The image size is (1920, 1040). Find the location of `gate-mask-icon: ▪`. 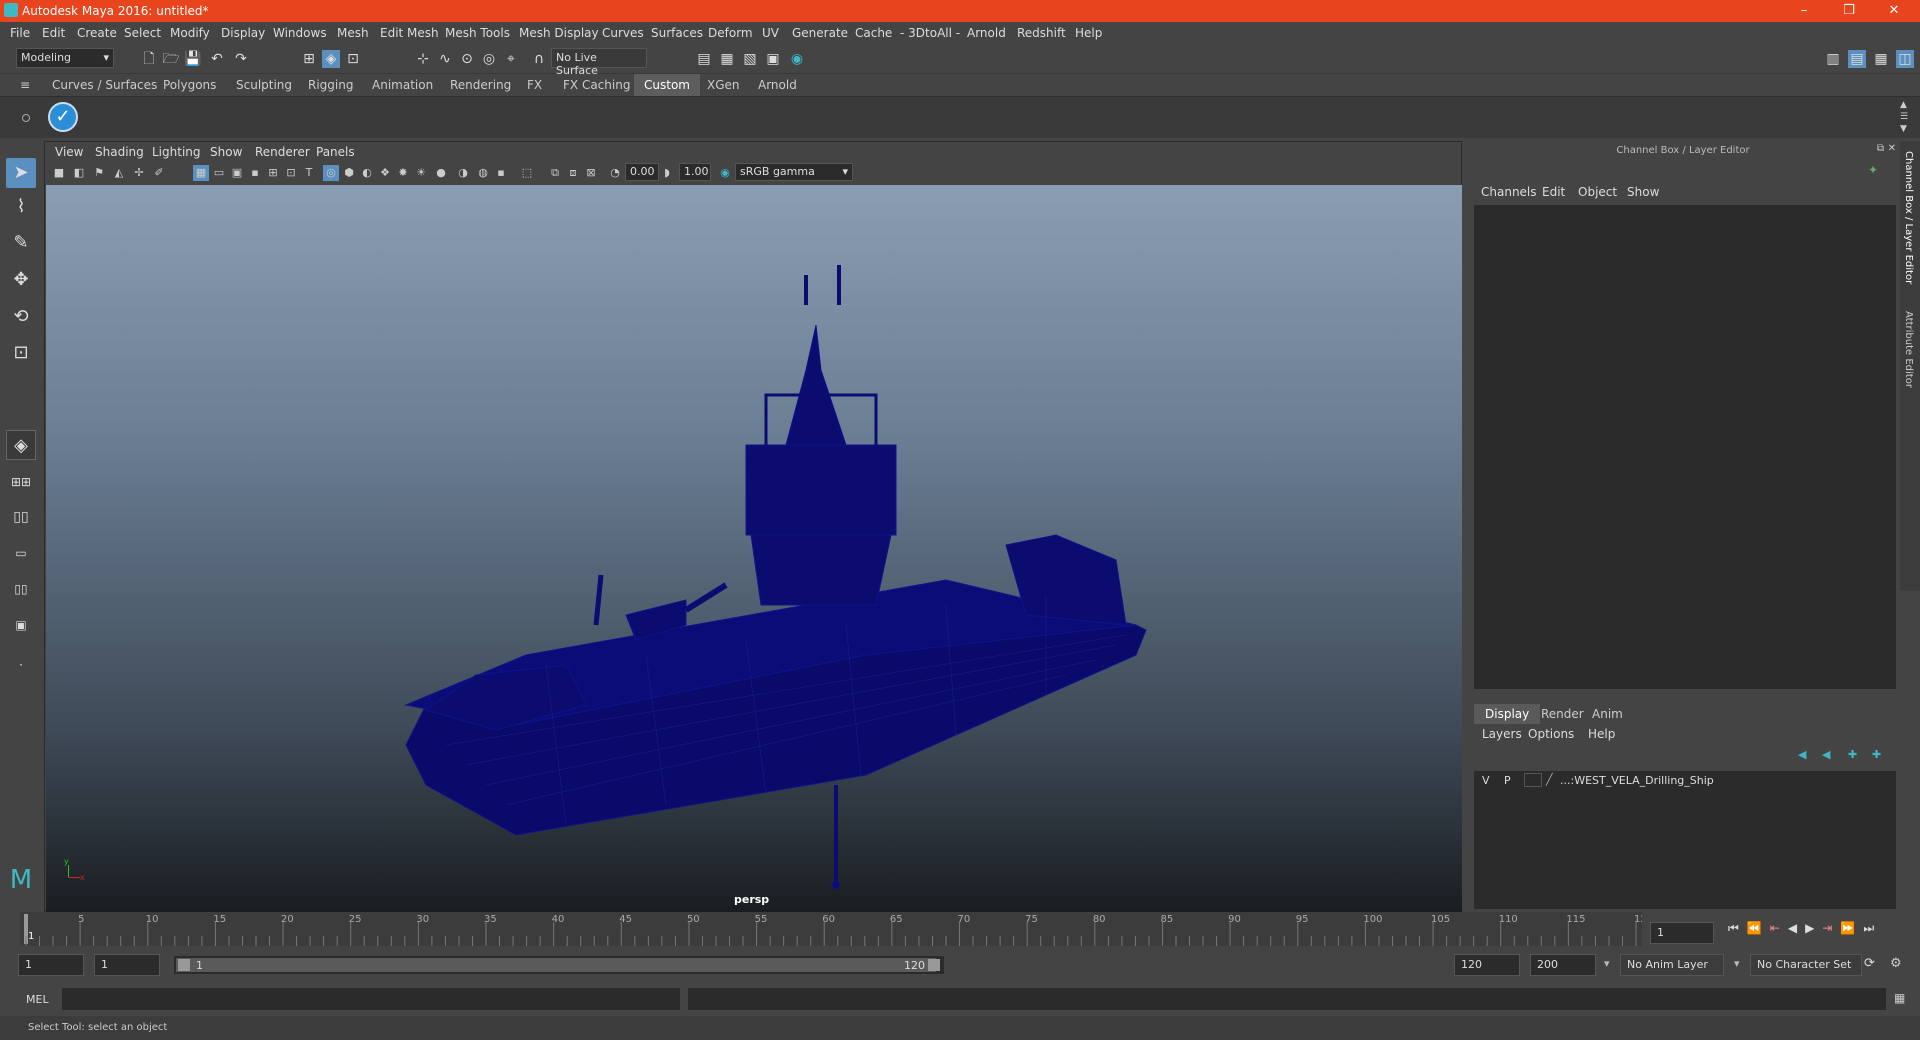

gate-mask-icon: ▪ is located at coordinates (255, 173).